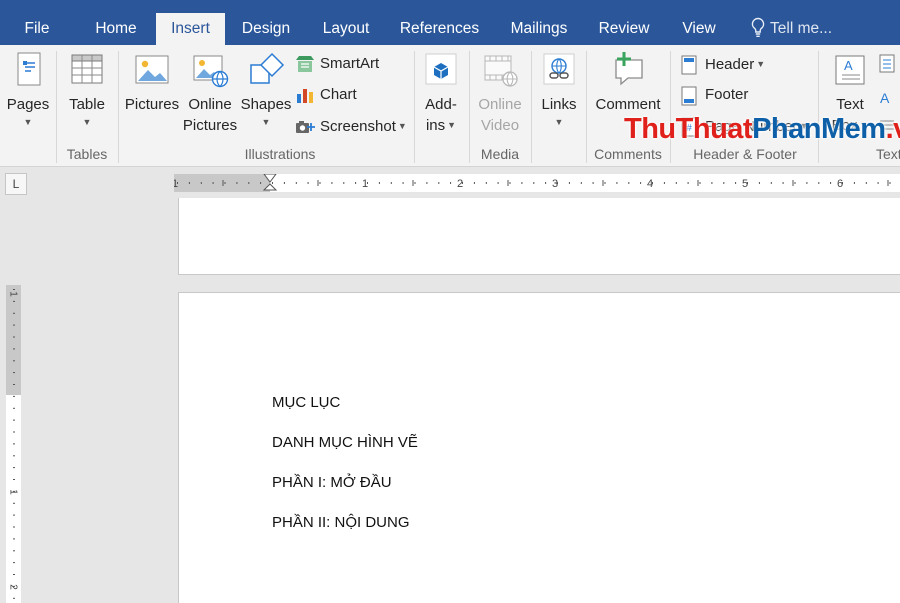  Describe the element at coordinates (266, 29) in the screenshot. I see `tab-design: Design` at that location.